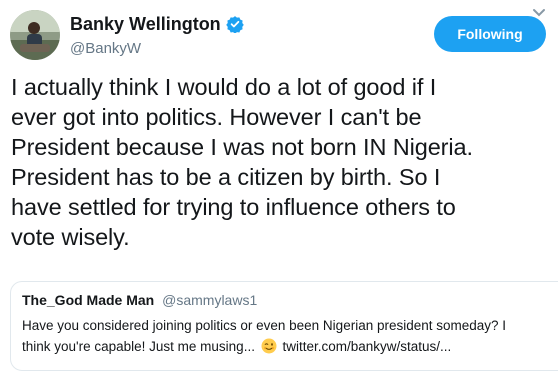 Image resolution: width=558 pixels, height=371 pixels. Describe the element at coordinates (70, 237) in the screenshot. I see `tweet-text-line: vote wisely.` at that location.